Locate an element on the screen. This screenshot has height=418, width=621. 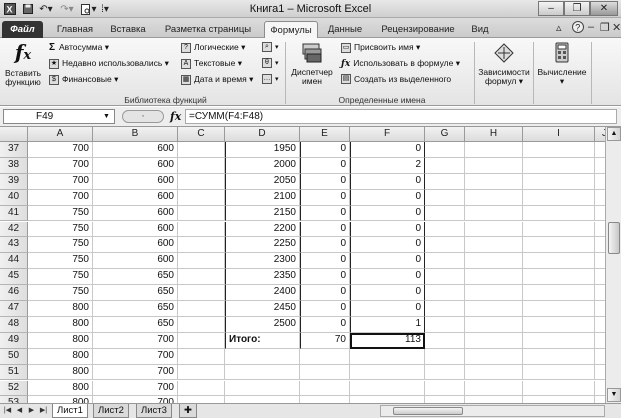
row-header: 41 is located at coordinates (14, 213).